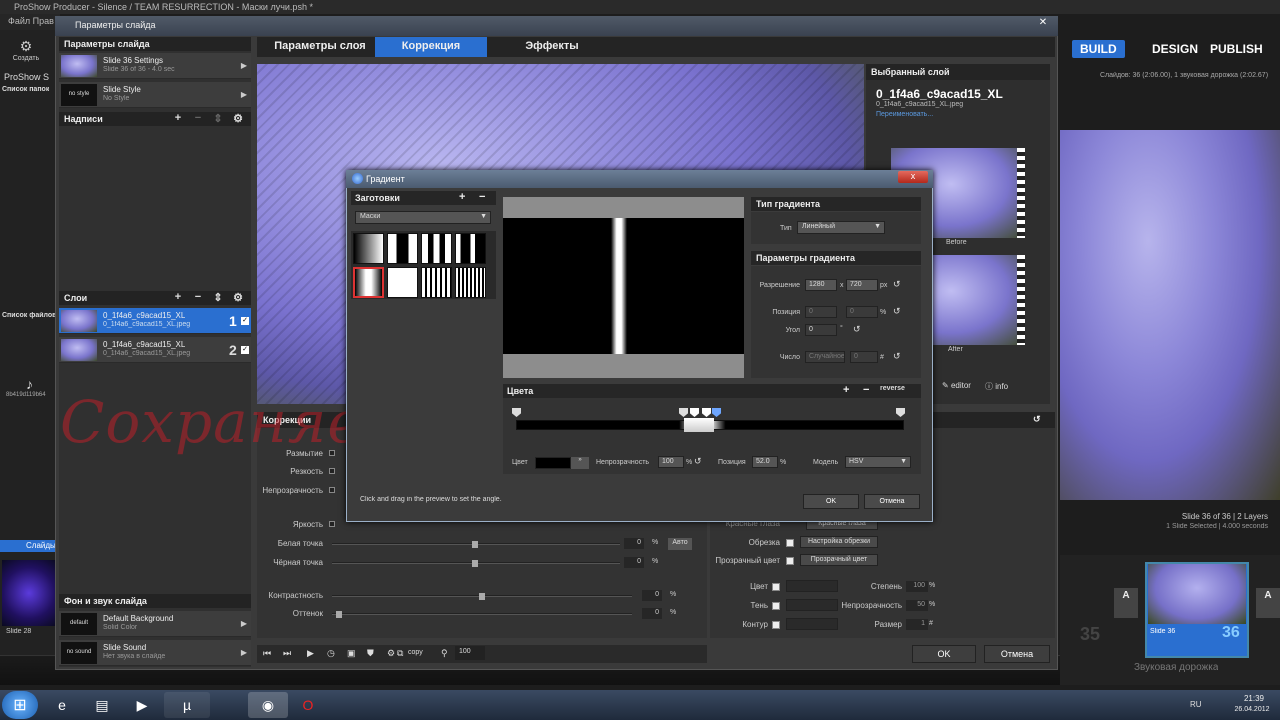 This screenshot has height=720, width=1280. What do you see at coordinates (287, 653) in the screenshot?
I see `skip-forward-icon: ⏭` at bounding box center [287, 653].